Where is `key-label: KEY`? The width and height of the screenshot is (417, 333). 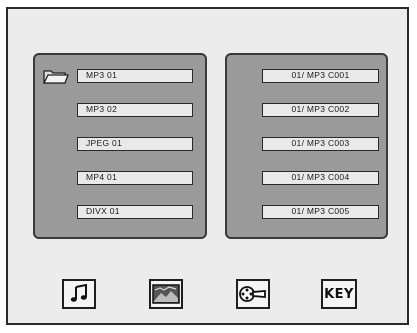
key-label: KEY is located at coordinates (339, 294).